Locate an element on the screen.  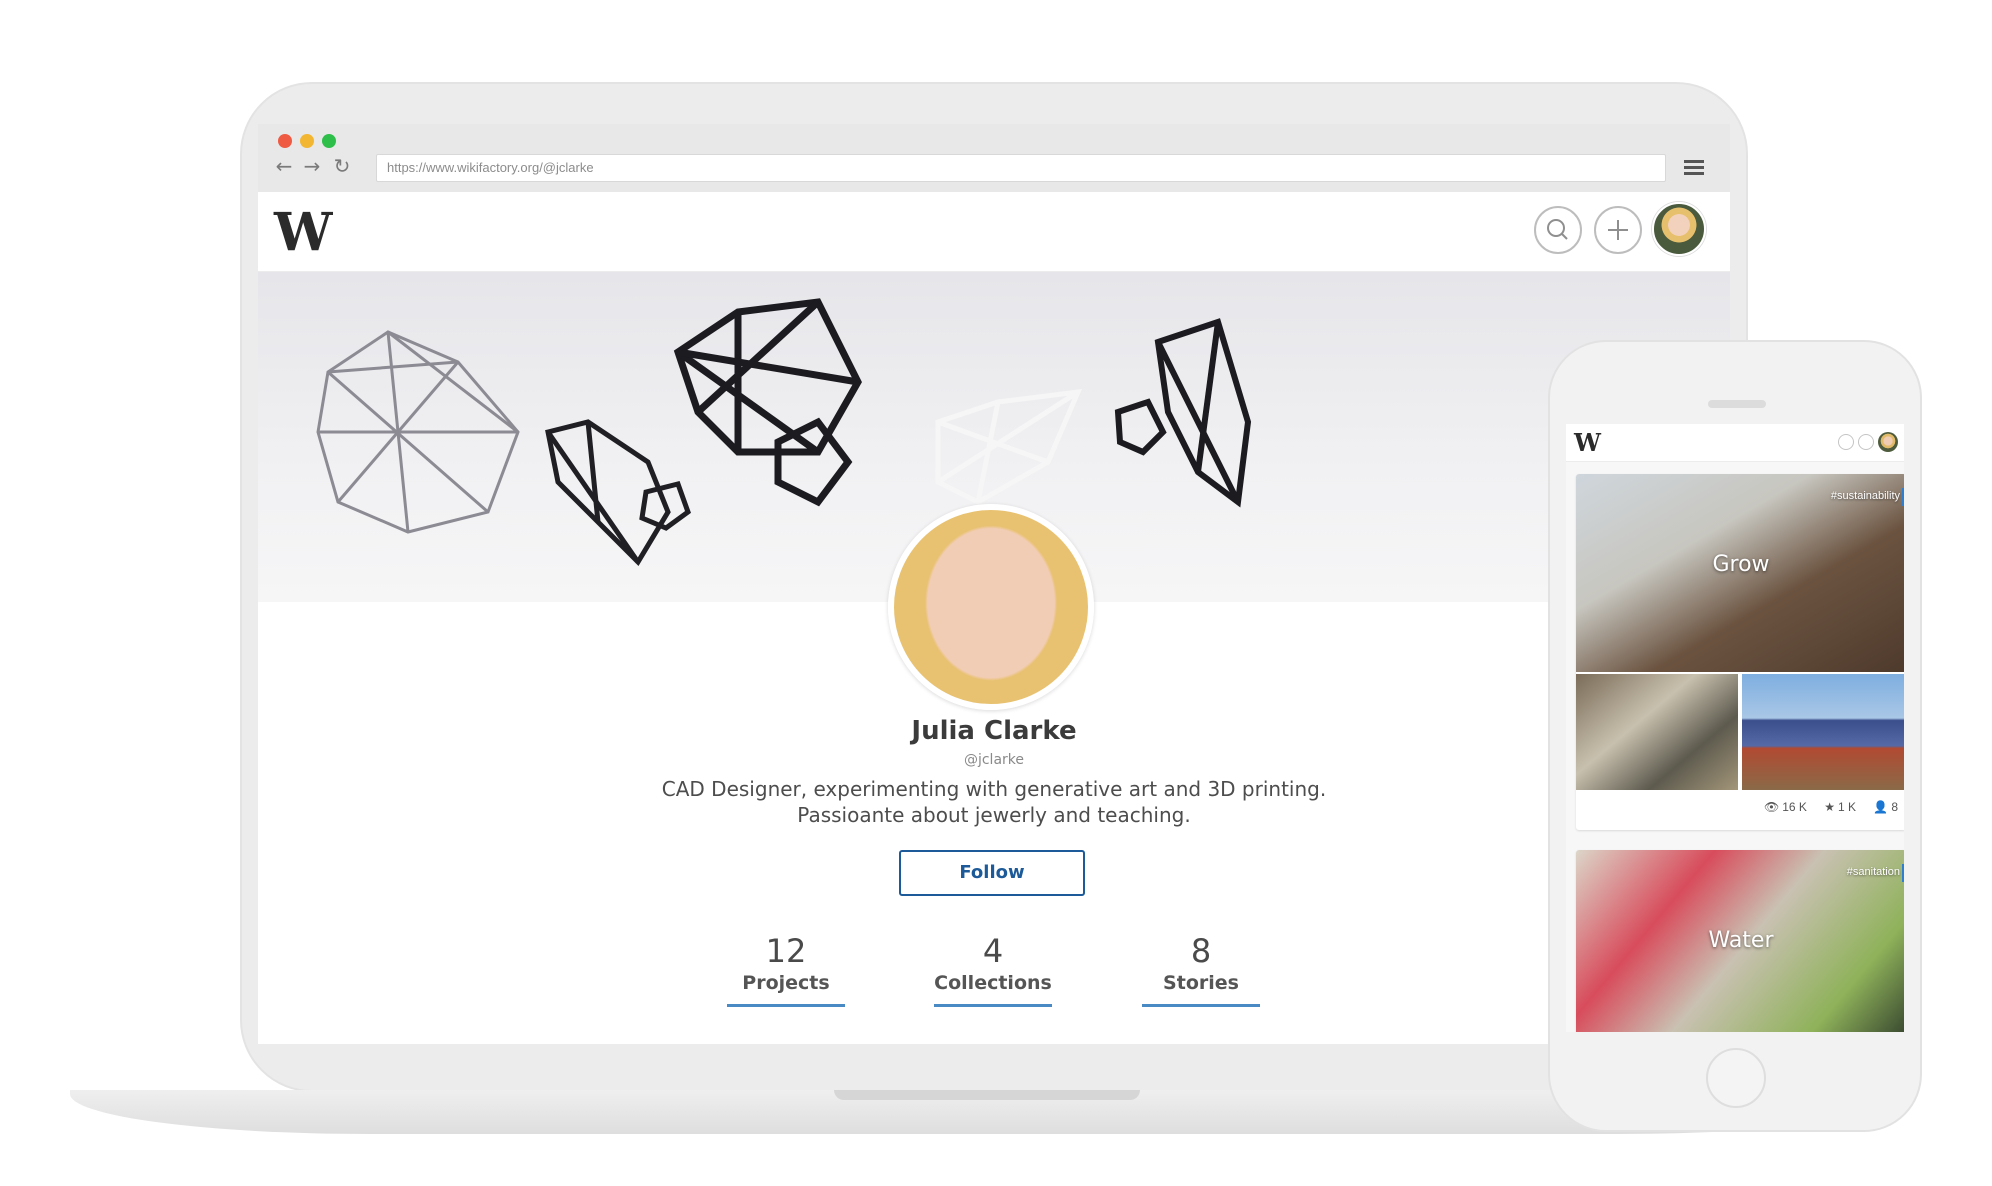
collection-card: #sustainability Grow 👁 16 K ★ 1 K 👤 8 is located at coordinates (1740, 652).